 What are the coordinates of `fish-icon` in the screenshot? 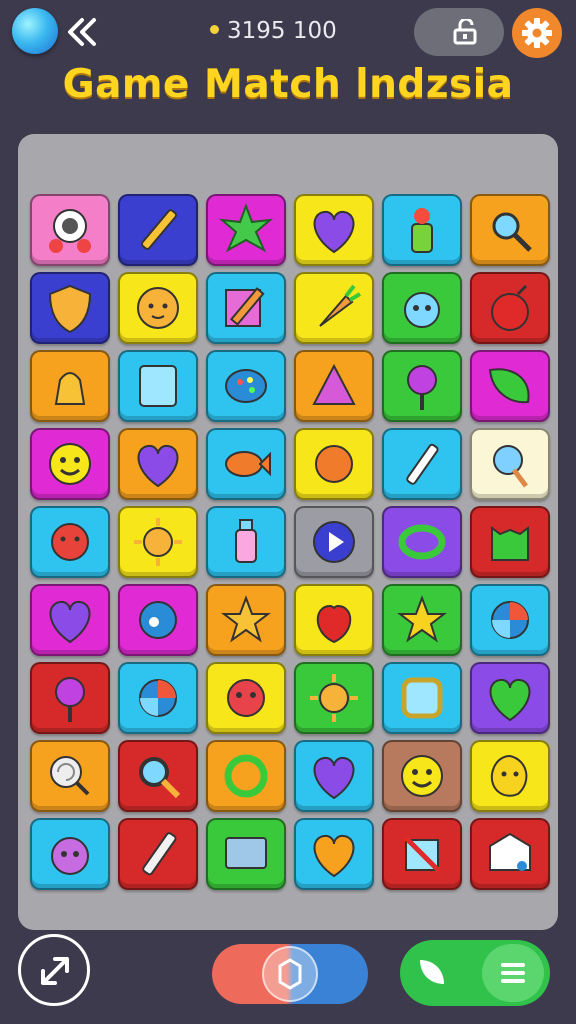 It's located at (248, 464).